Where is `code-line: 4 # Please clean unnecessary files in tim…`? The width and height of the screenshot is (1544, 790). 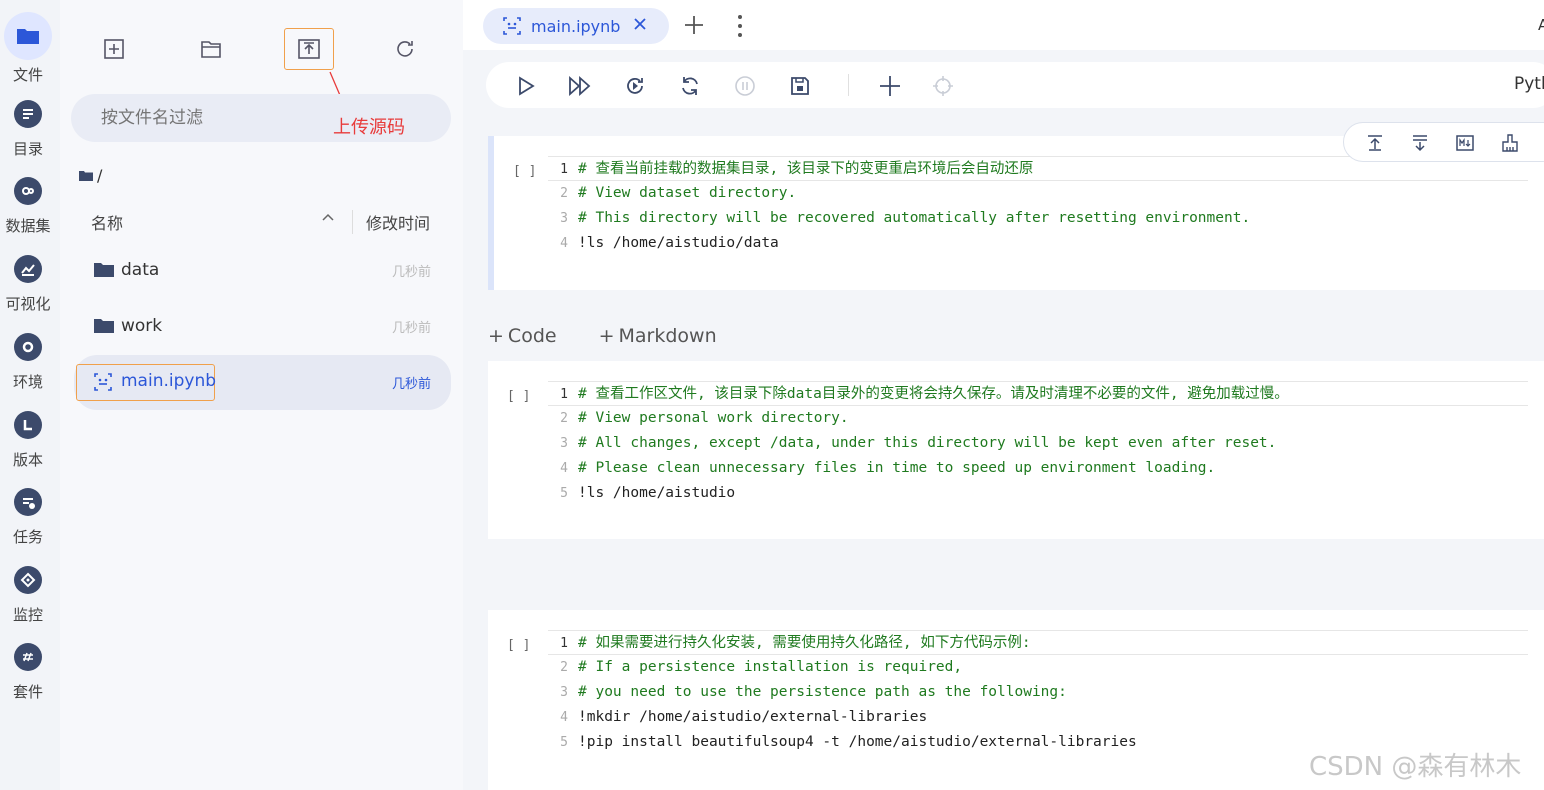 code-line: 4 # Please clean unnecessary files in tim… is located at coordinates (1038, 468).